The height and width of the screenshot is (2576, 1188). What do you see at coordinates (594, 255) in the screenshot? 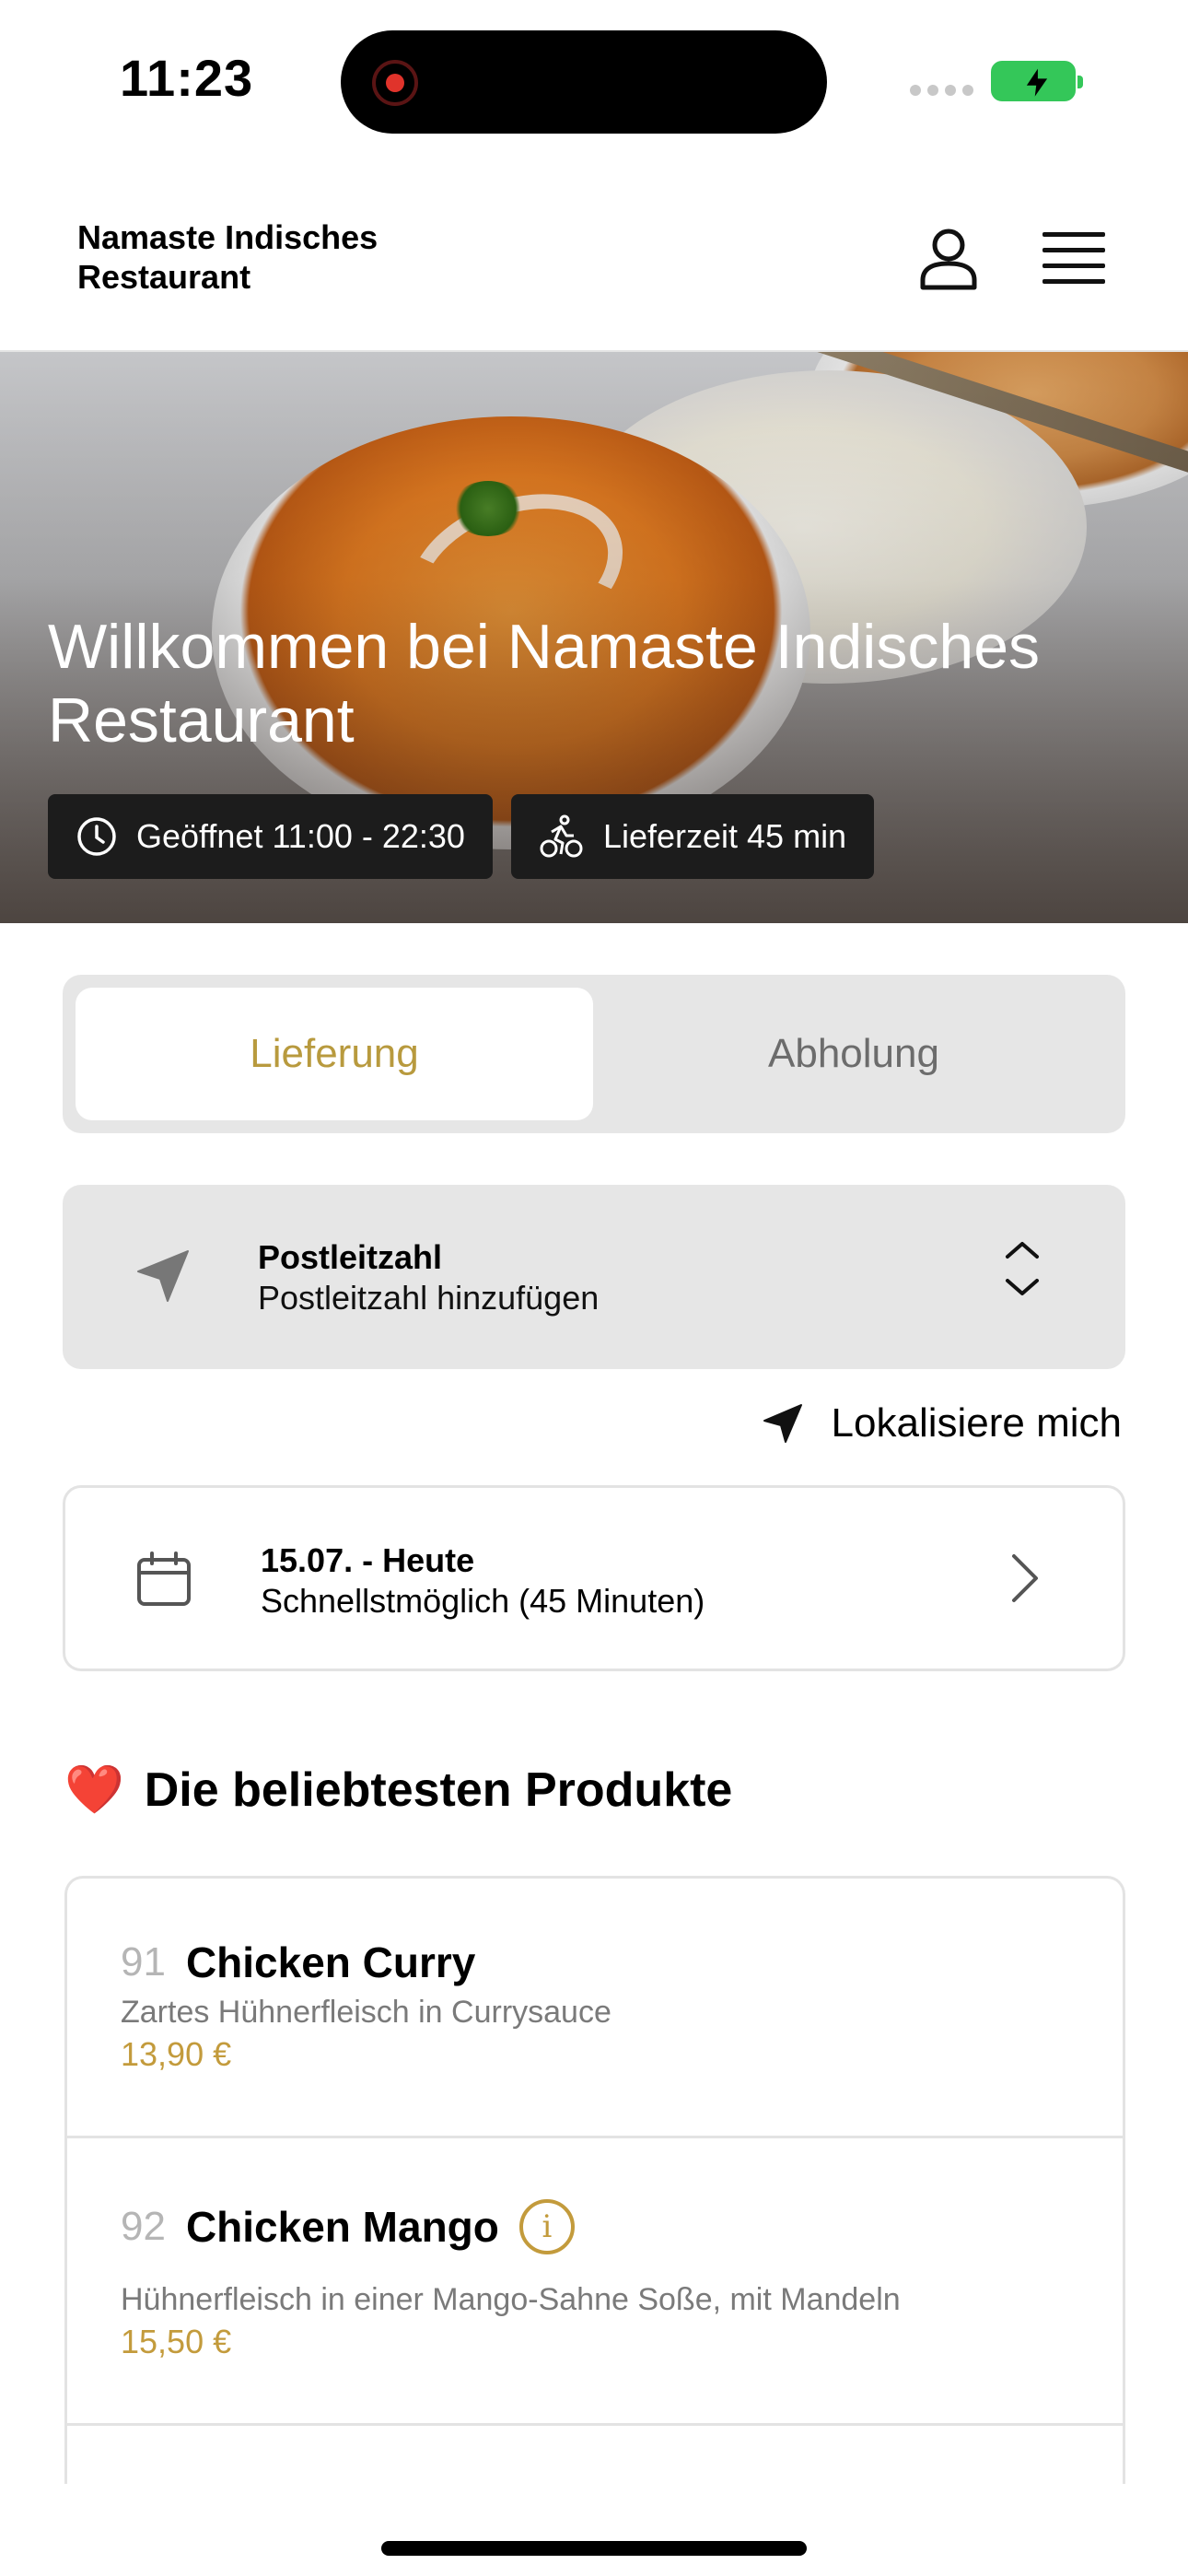
I see `app-header: Namaste Indisches Restaurant` at bounding box center [594, 255].